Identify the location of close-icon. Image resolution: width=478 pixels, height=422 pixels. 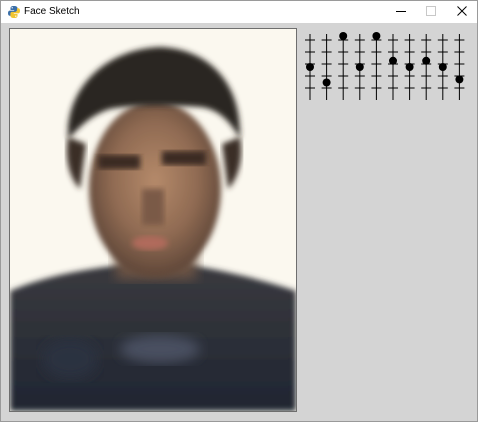
(462, 12).